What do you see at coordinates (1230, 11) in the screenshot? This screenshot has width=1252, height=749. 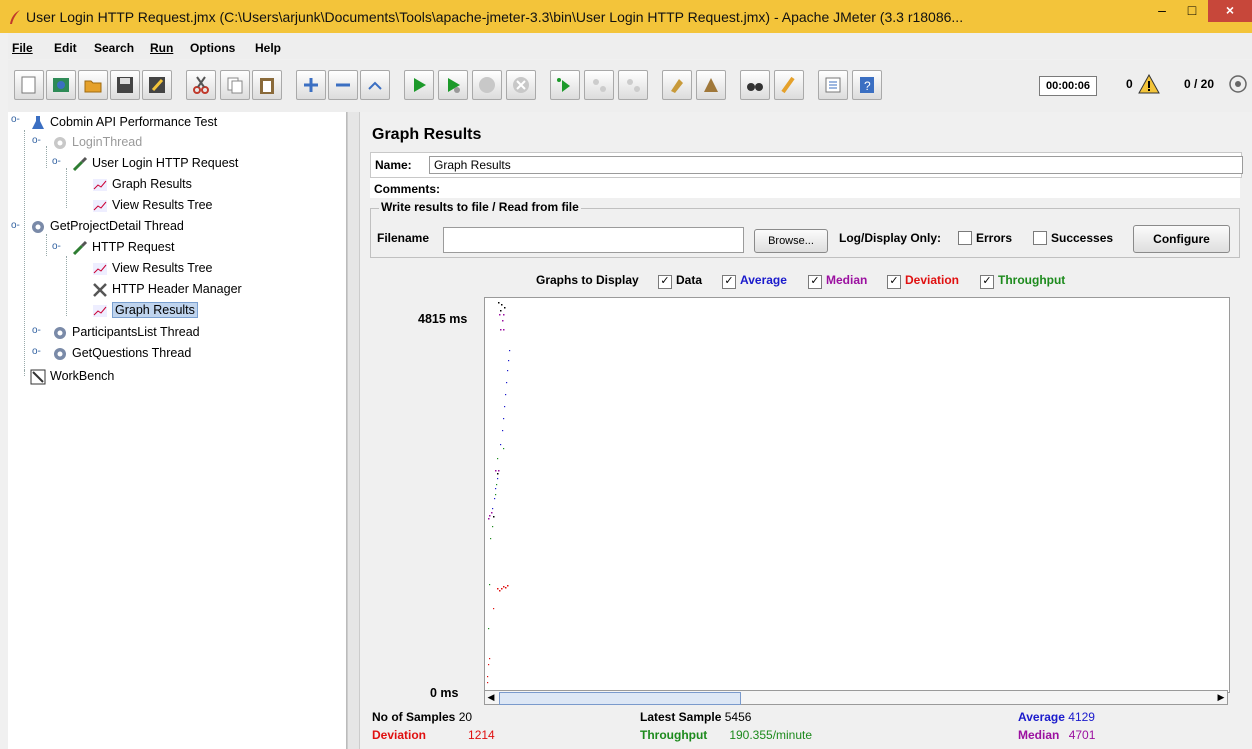 I see `close-button: ×` at bounding box center [1230, 11].